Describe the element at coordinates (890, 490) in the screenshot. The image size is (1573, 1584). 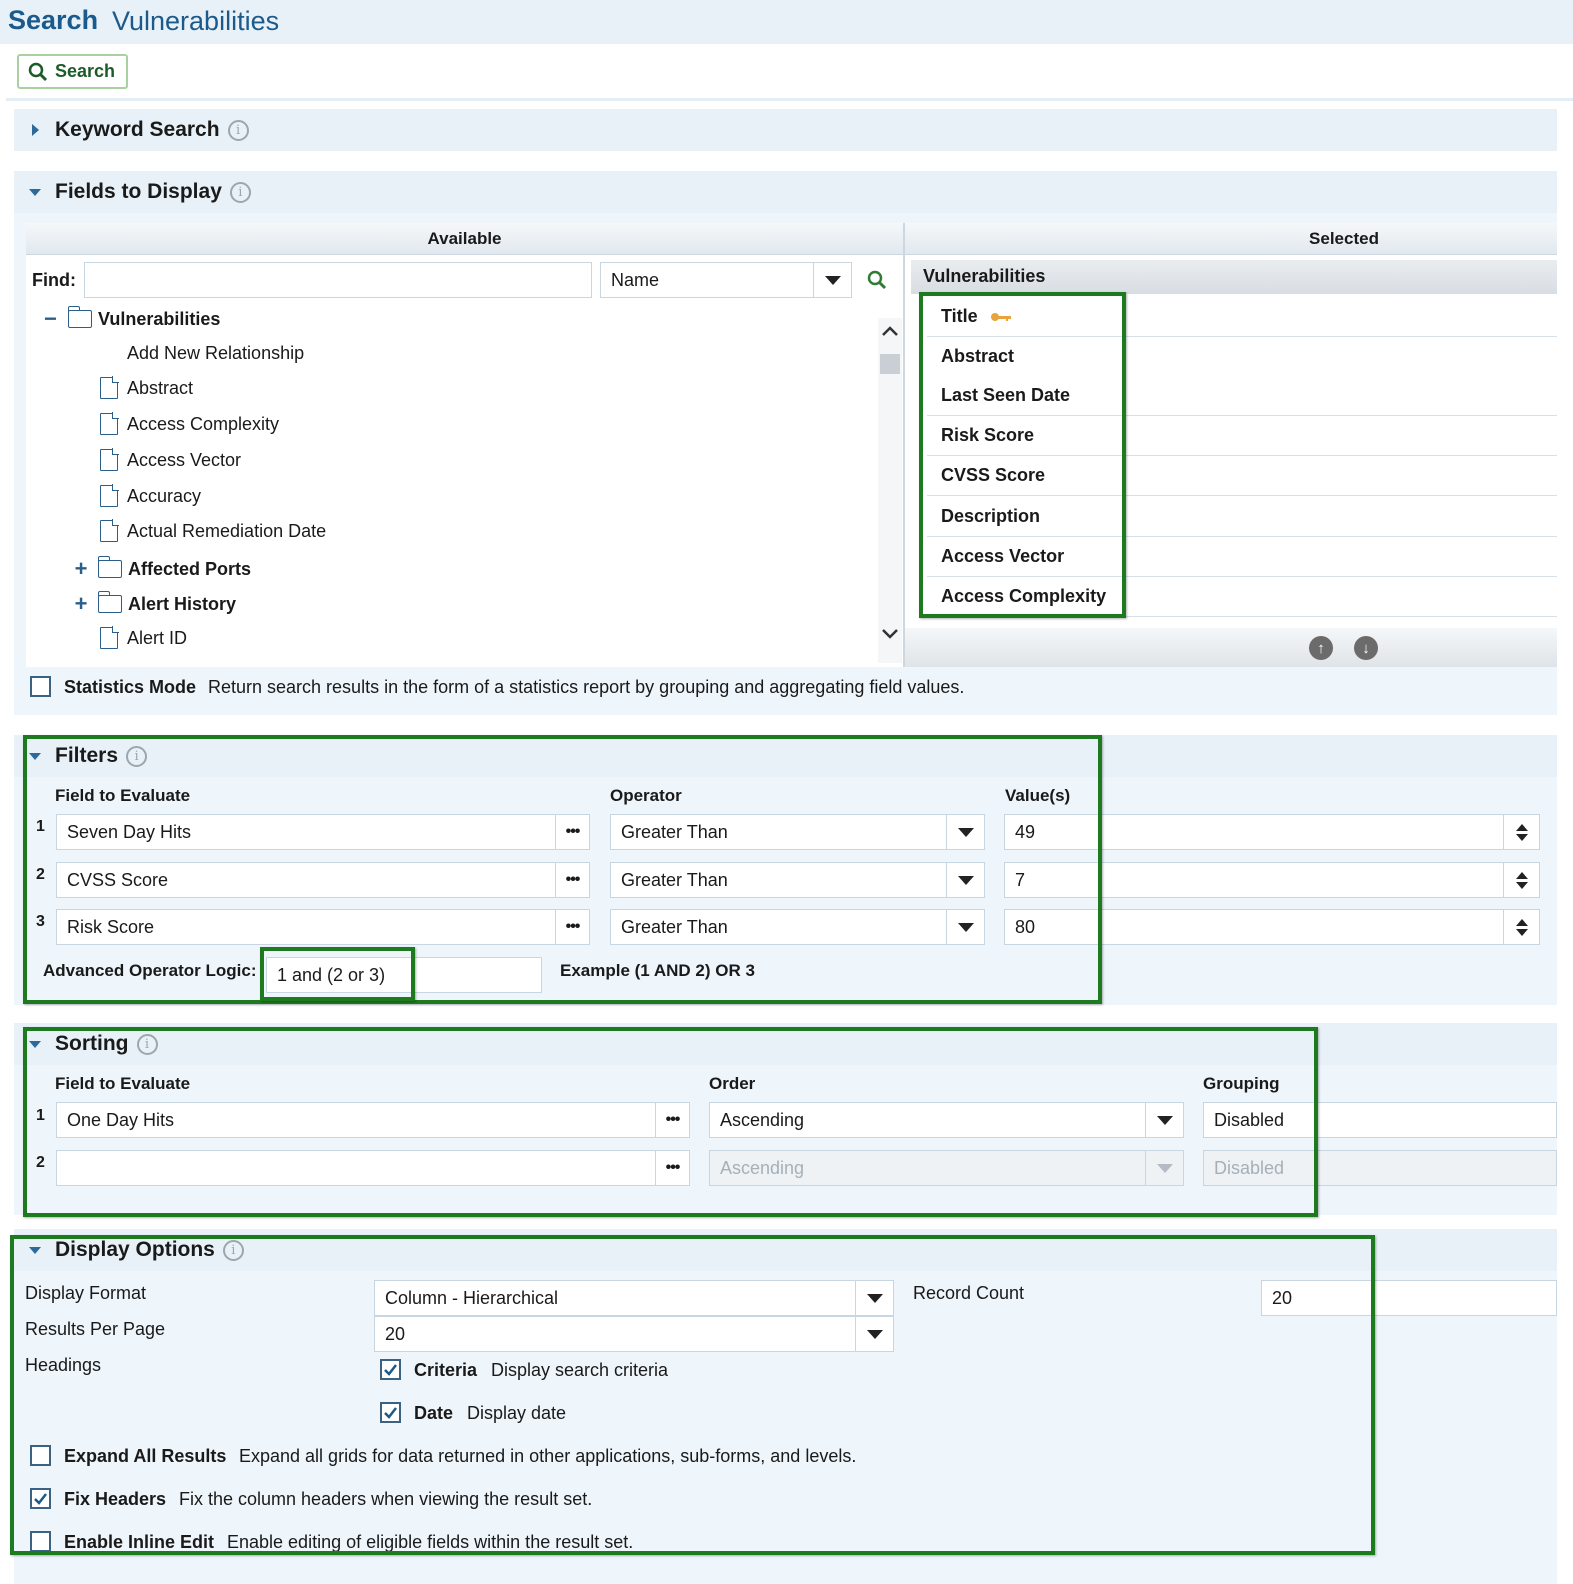
I see `tree-scrollbar` at that location.